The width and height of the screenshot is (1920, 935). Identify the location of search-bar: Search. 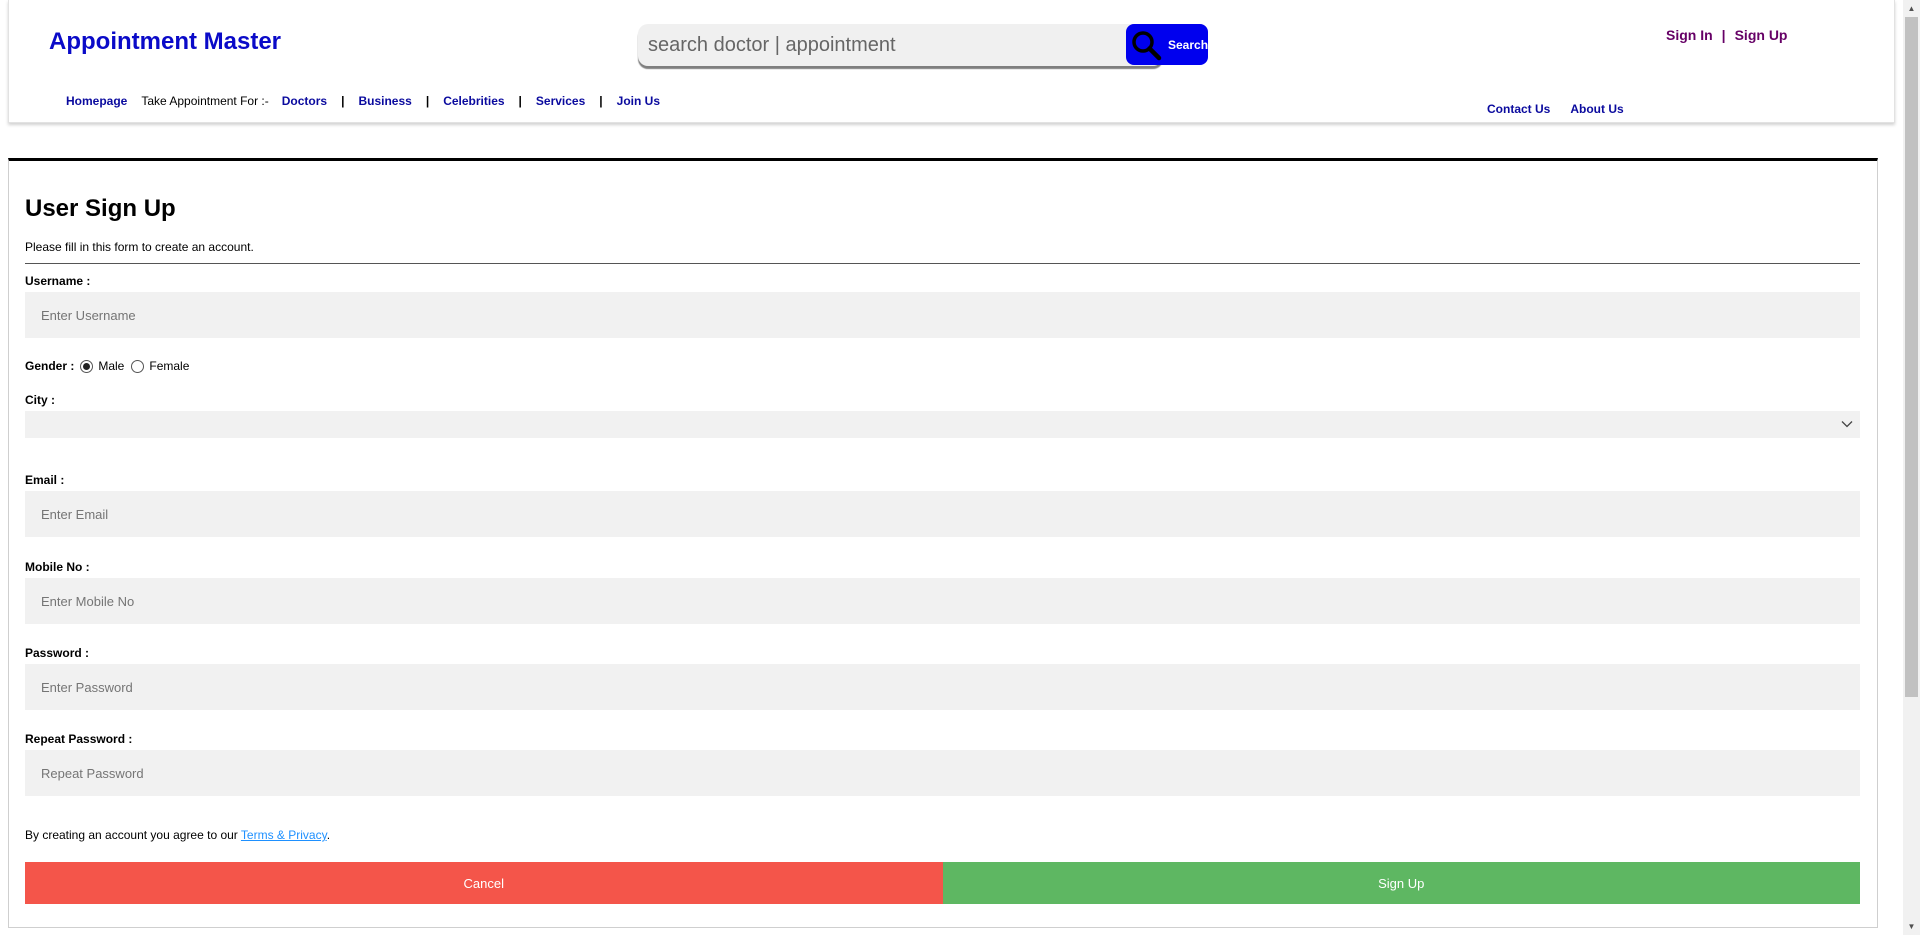
(923, 45).